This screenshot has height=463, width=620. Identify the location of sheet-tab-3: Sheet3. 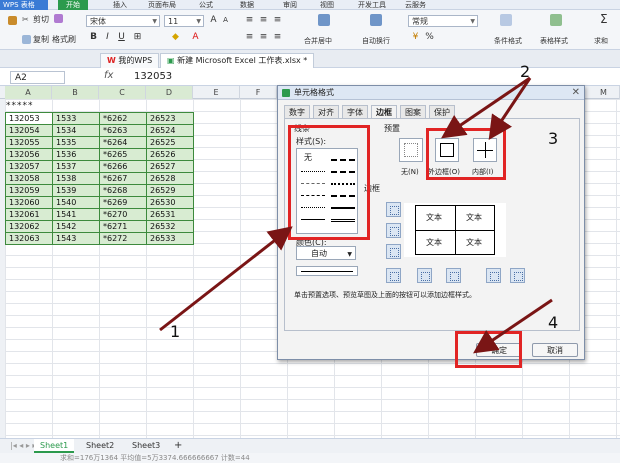
(146, 446).